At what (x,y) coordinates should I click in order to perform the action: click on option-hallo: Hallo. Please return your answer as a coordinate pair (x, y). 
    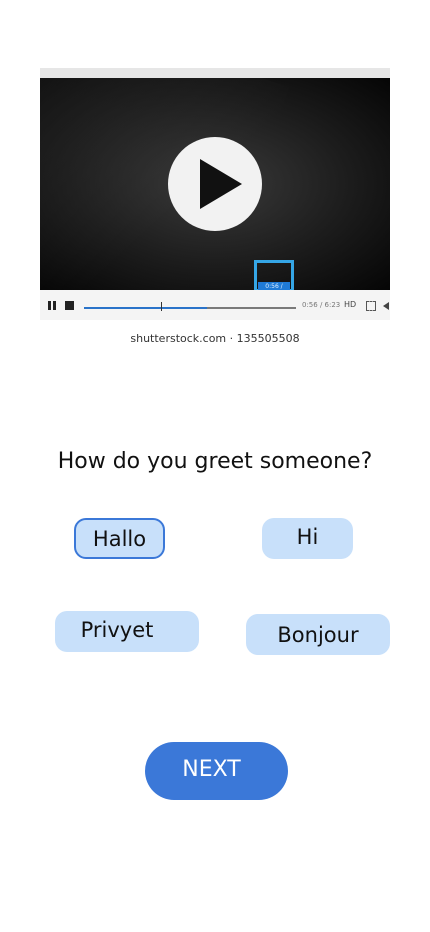
    Looking at the image, I should click on (119, 538).